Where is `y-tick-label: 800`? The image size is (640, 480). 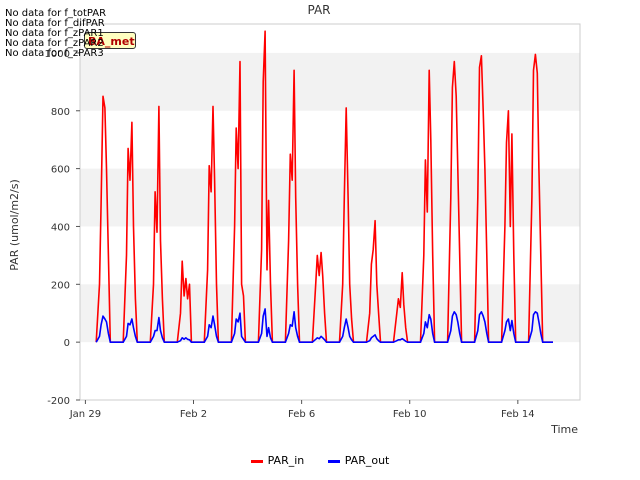 y-tick-label: 800 is located at coordinates (60, 112).